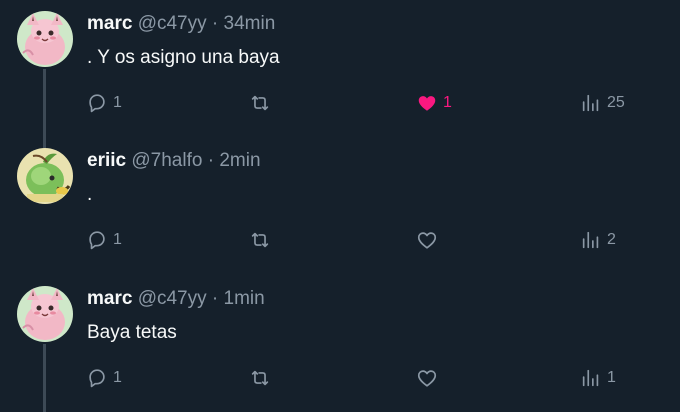 This screenshot has height=412, width=680. What do you see at coordinates (611, 239) in the screenshot?
I see `views-count: 2` at bounding box center [611, 239].